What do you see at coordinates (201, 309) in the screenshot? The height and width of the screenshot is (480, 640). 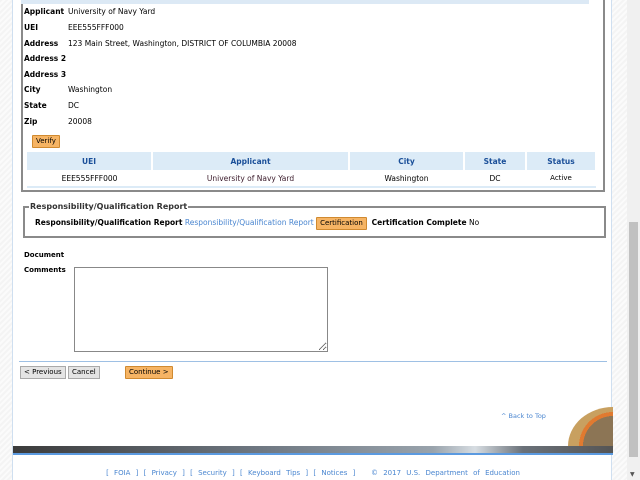 I see `comments-input` at bounding box center [201, 309].